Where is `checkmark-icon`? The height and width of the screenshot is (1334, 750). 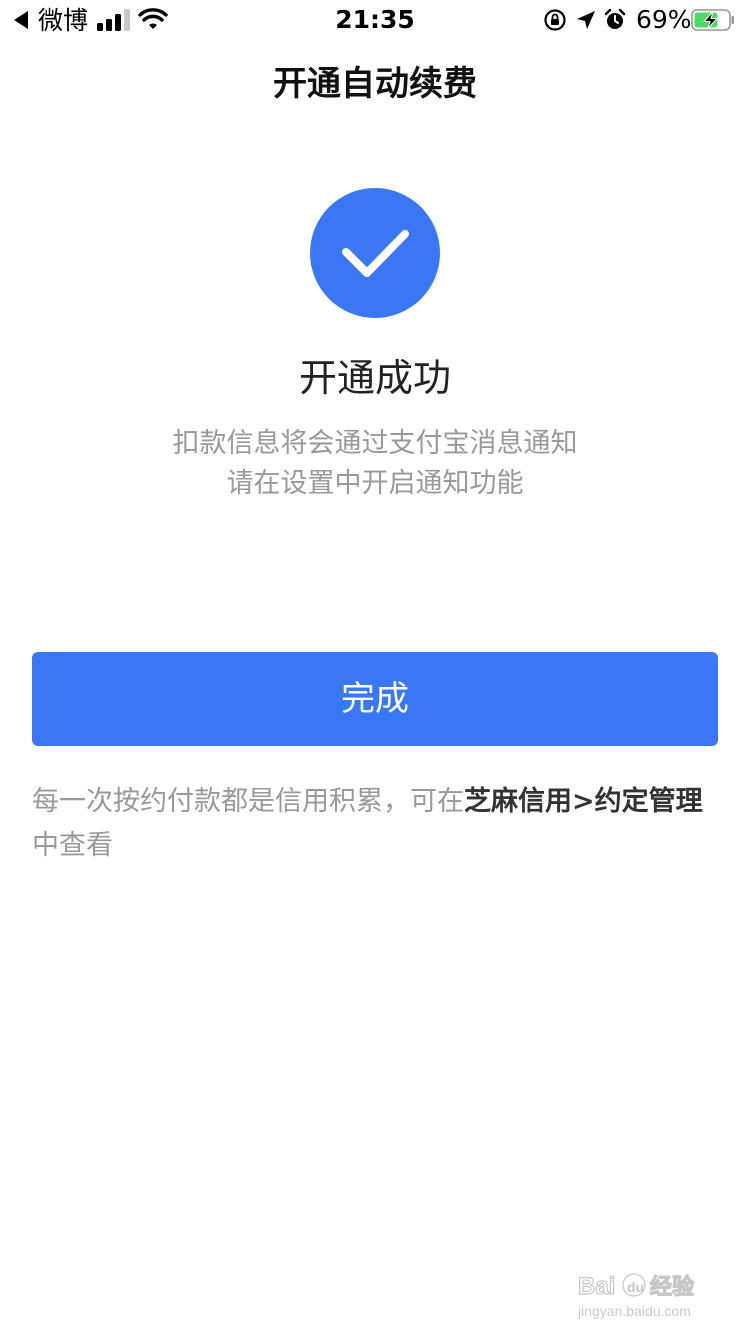
checkmark-icon is located at coordinates (375, 253).